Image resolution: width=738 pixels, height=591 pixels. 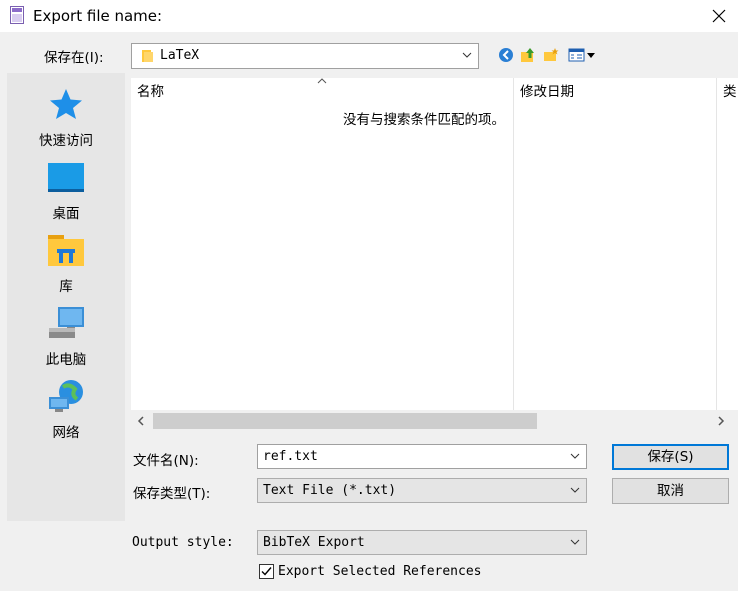 What do you see at coordinates (727, 92) in the screenshot?
I see `column-header-type: 类` at bounding box center [727, 92].